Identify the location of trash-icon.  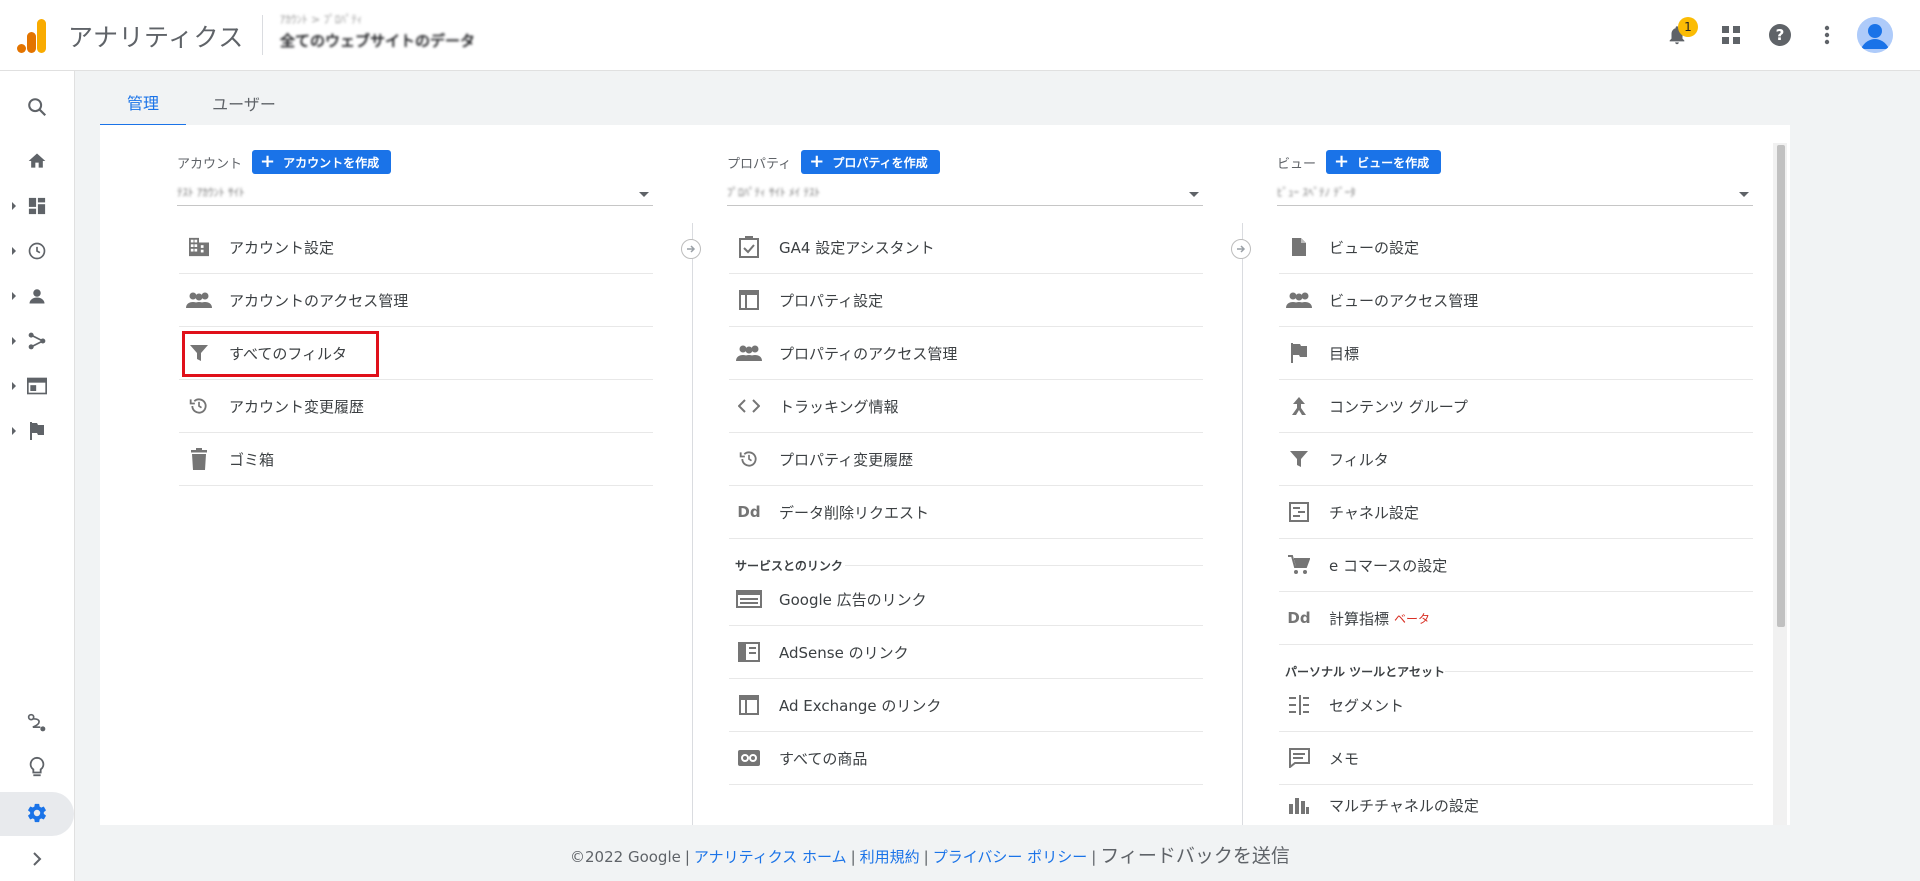
(199, 459).